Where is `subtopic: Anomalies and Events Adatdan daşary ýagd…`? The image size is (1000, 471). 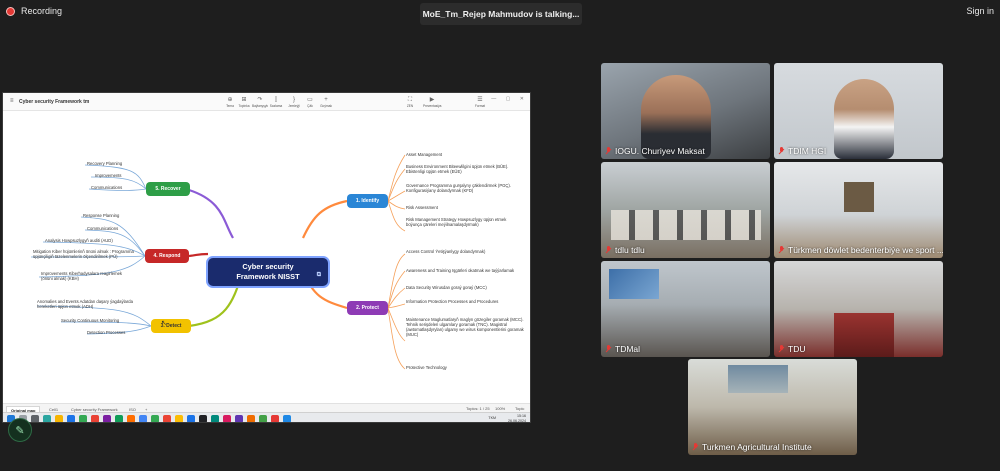 subtopic: Anomalies and Events Adatdan daşary ýagd… is located at coordinates (87, 304).